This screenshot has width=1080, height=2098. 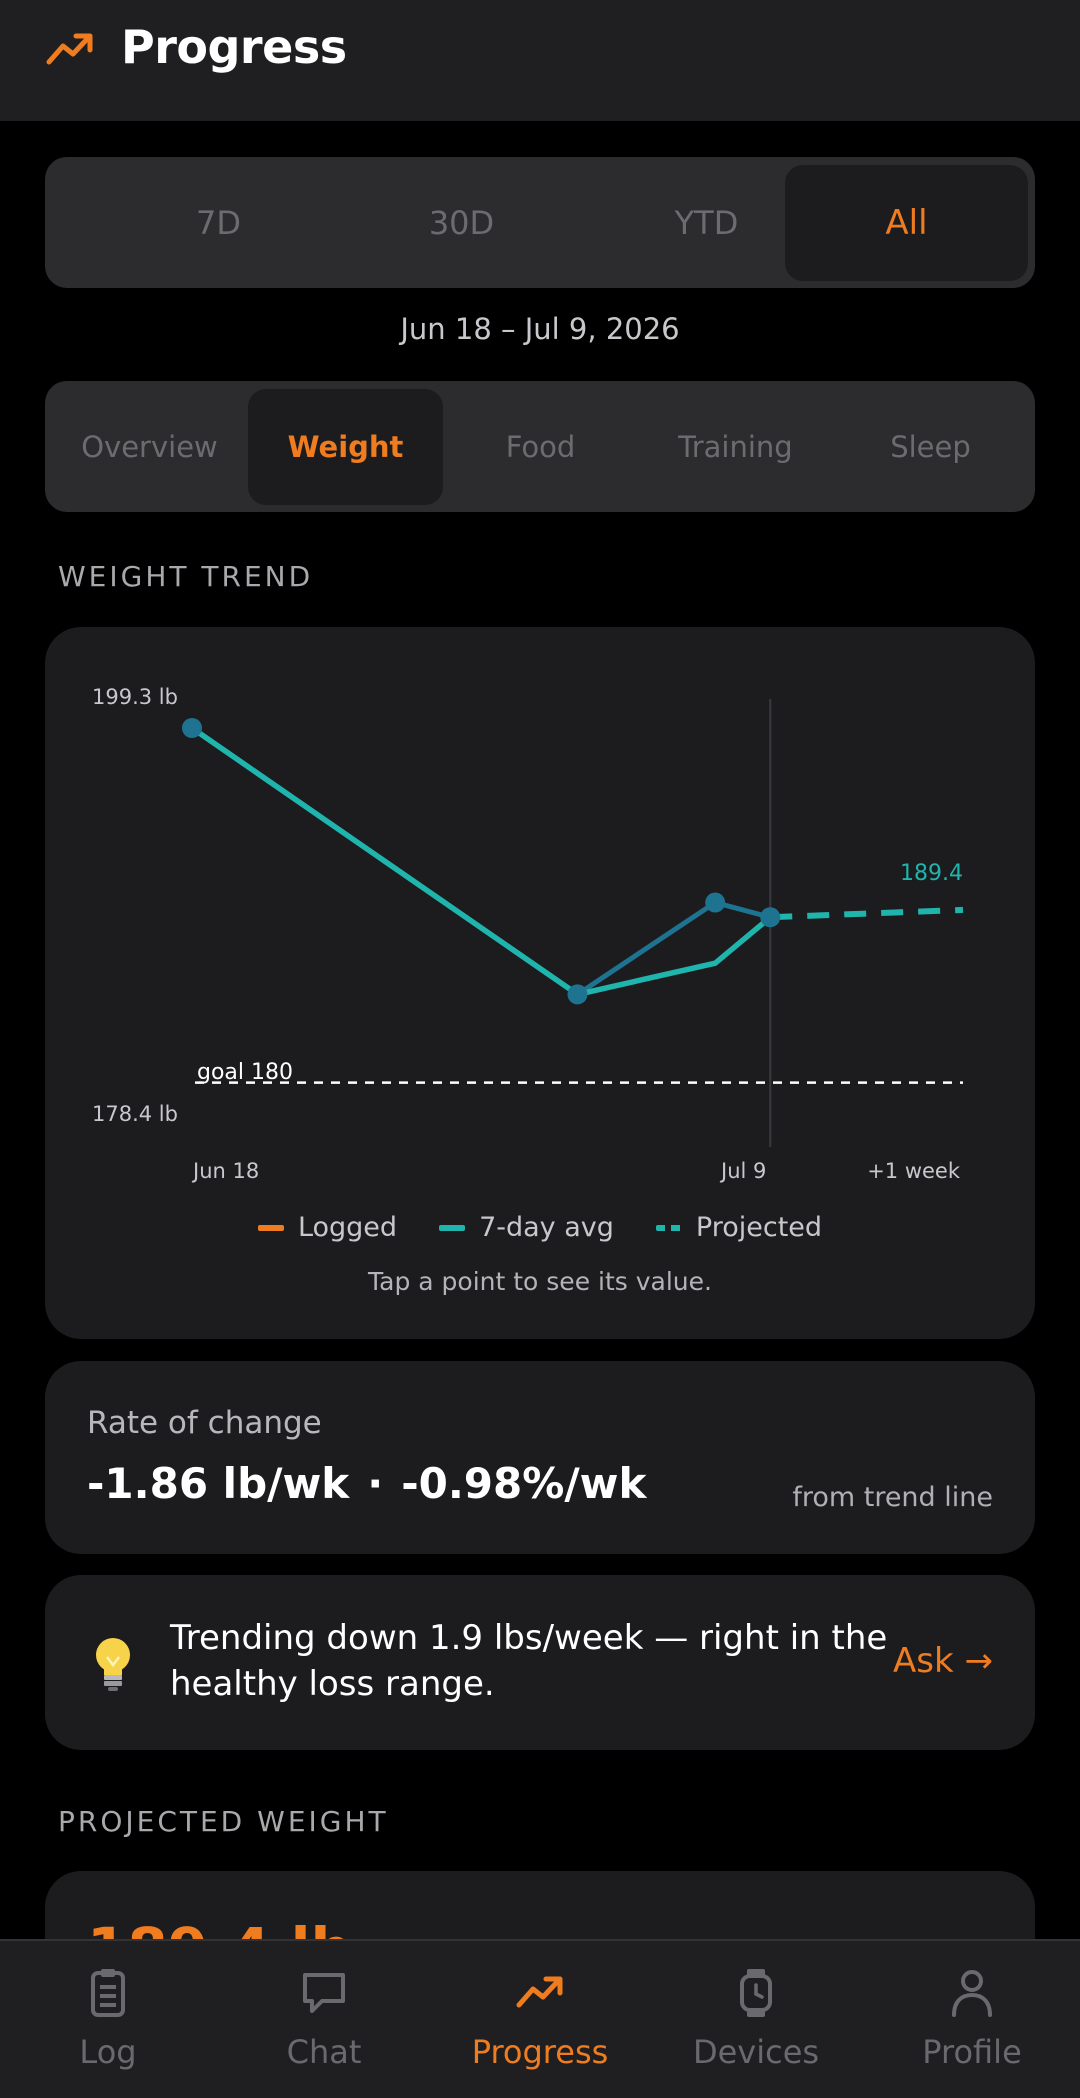 I want to click on weight-trend-heading: WEIGHT TREND, so click(x=186, y=576).